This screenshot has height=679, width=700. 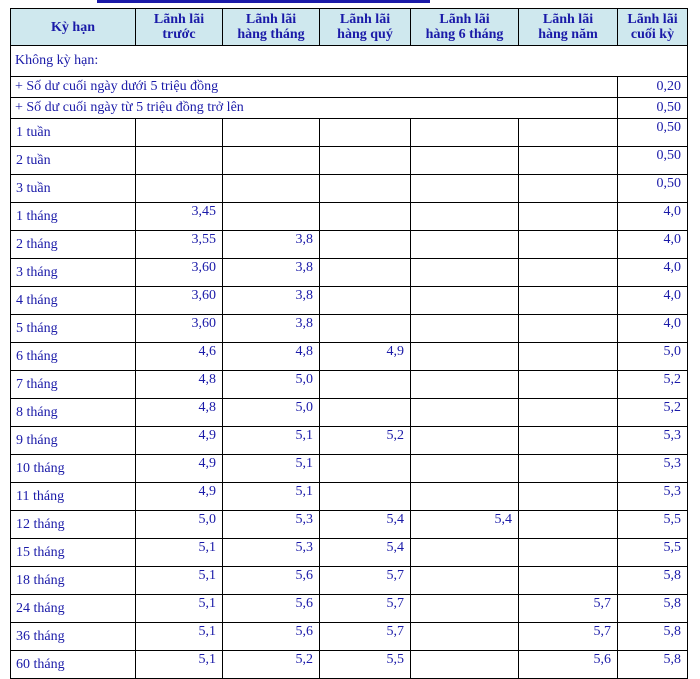 What do you see at coordinates (652, 34) in the screenshot?
I see `column-header-line: cuối kỳ` at bounding box center [652, 34].